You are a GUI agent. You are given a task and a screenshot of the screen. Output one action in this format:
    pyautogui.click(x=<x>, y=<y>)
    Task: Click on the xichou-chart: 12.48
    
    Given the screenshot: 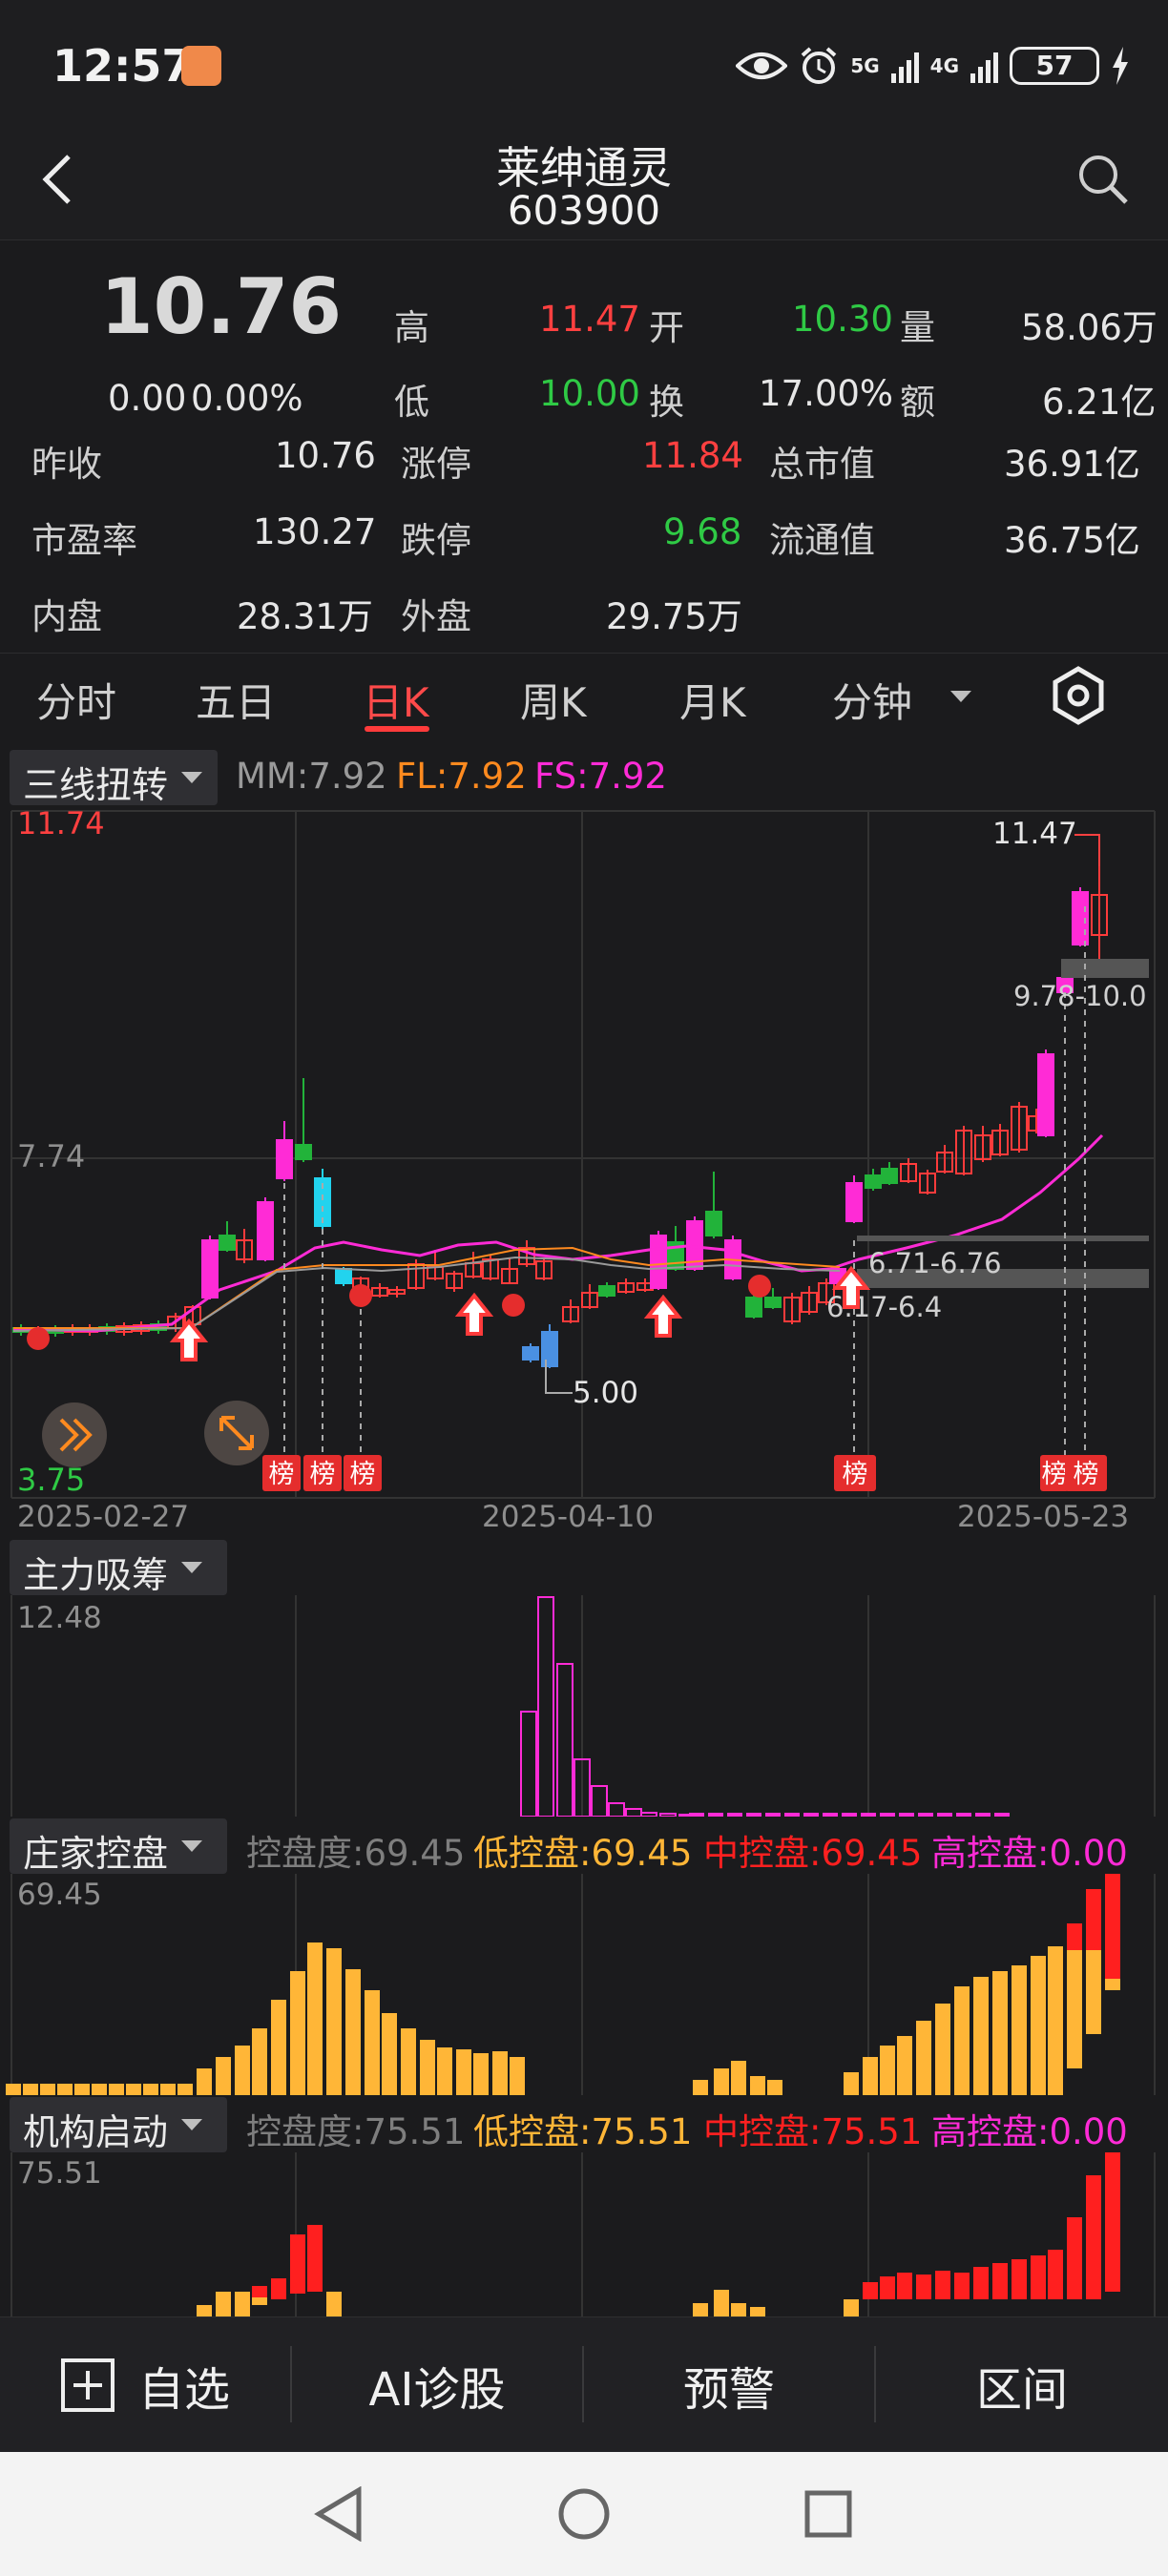 What is the action you would take?
    pyautogui.click(x=583, y=1706)
    